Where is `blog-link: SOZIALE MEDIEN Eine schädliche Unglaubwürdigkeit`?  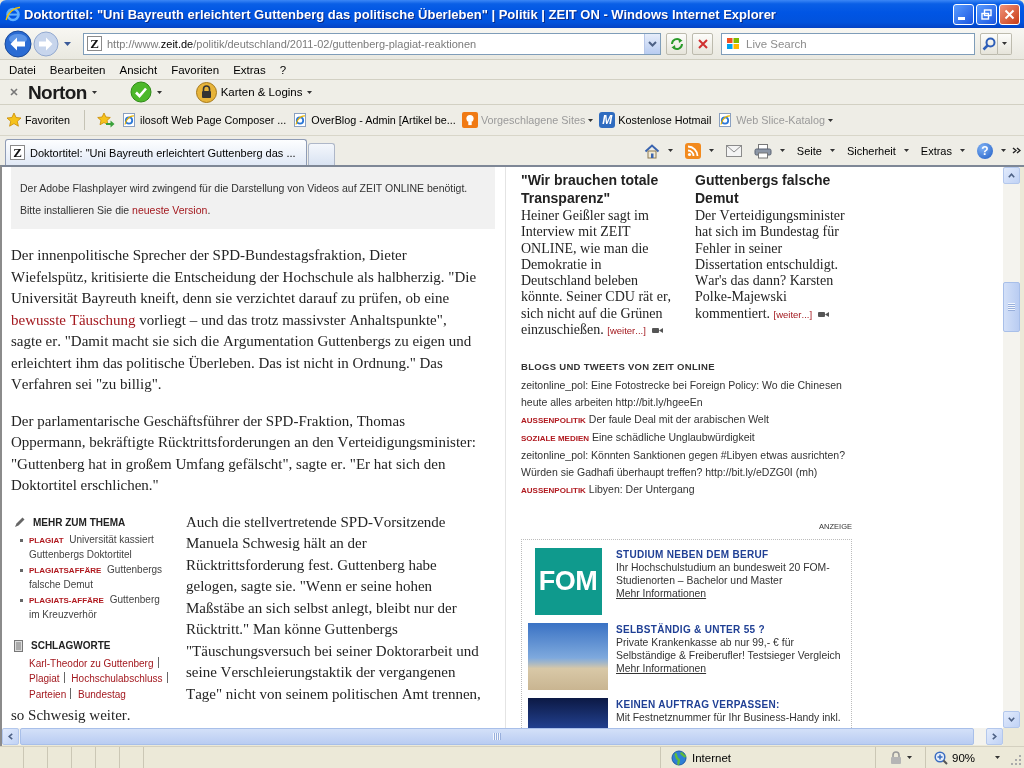 blog-link: SOZIALE MEDIEN Eine schädliche Unglaubwürdigkeit is located at coordinates (638, 438).